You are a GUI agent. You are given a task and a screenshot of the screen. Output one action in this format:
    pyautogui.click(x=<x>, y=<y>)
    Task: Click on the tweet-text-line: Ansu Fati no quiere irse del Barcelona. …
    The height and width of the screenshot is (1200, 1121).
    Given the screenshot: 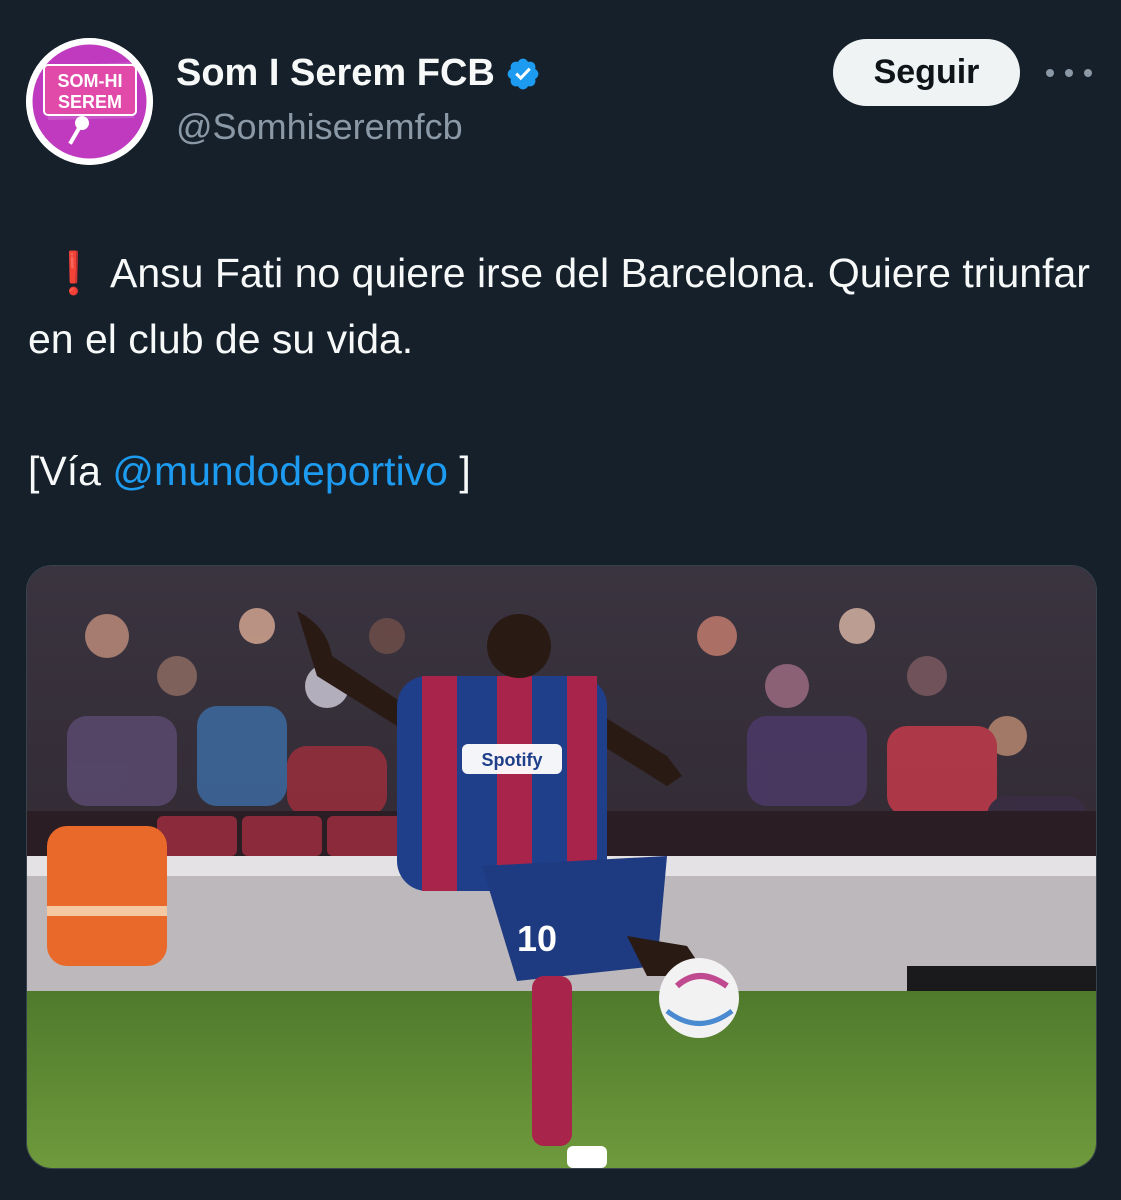 What is the action you would take?
    pyautogui.click(x=559, y=306)
    